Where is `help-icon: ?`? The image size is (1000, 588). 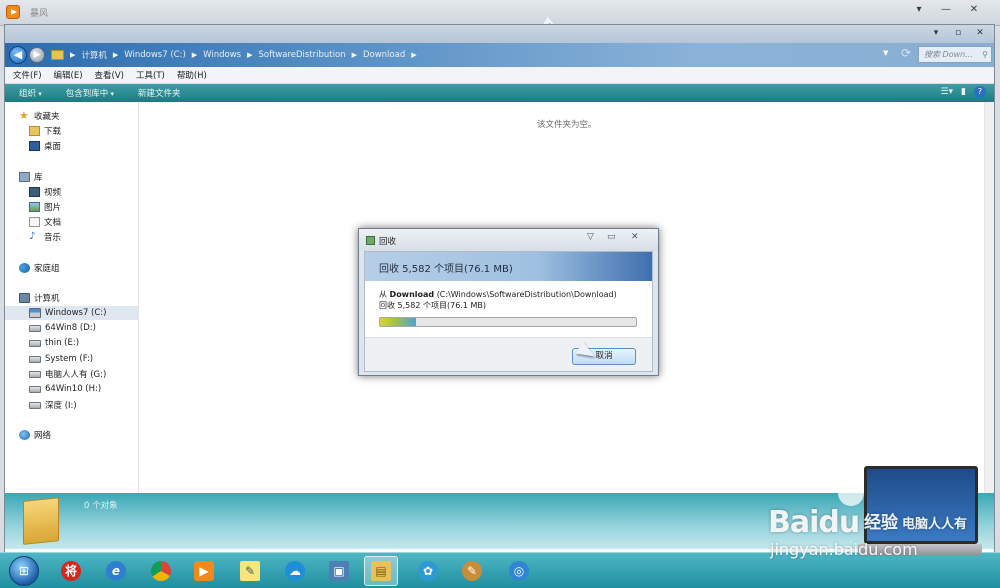 help-icon: ? is located at coordinates (980, 92).